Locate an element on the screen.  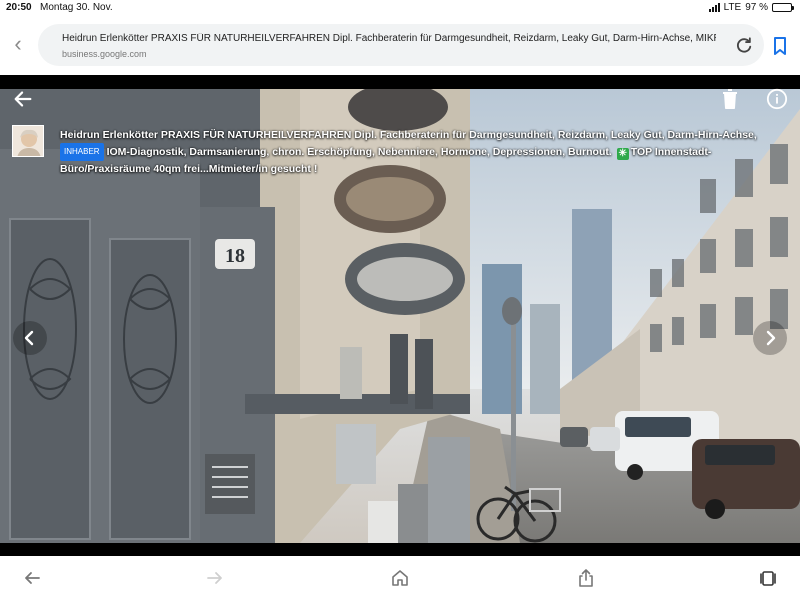
signal-icon is located at coordinates (714, 7).